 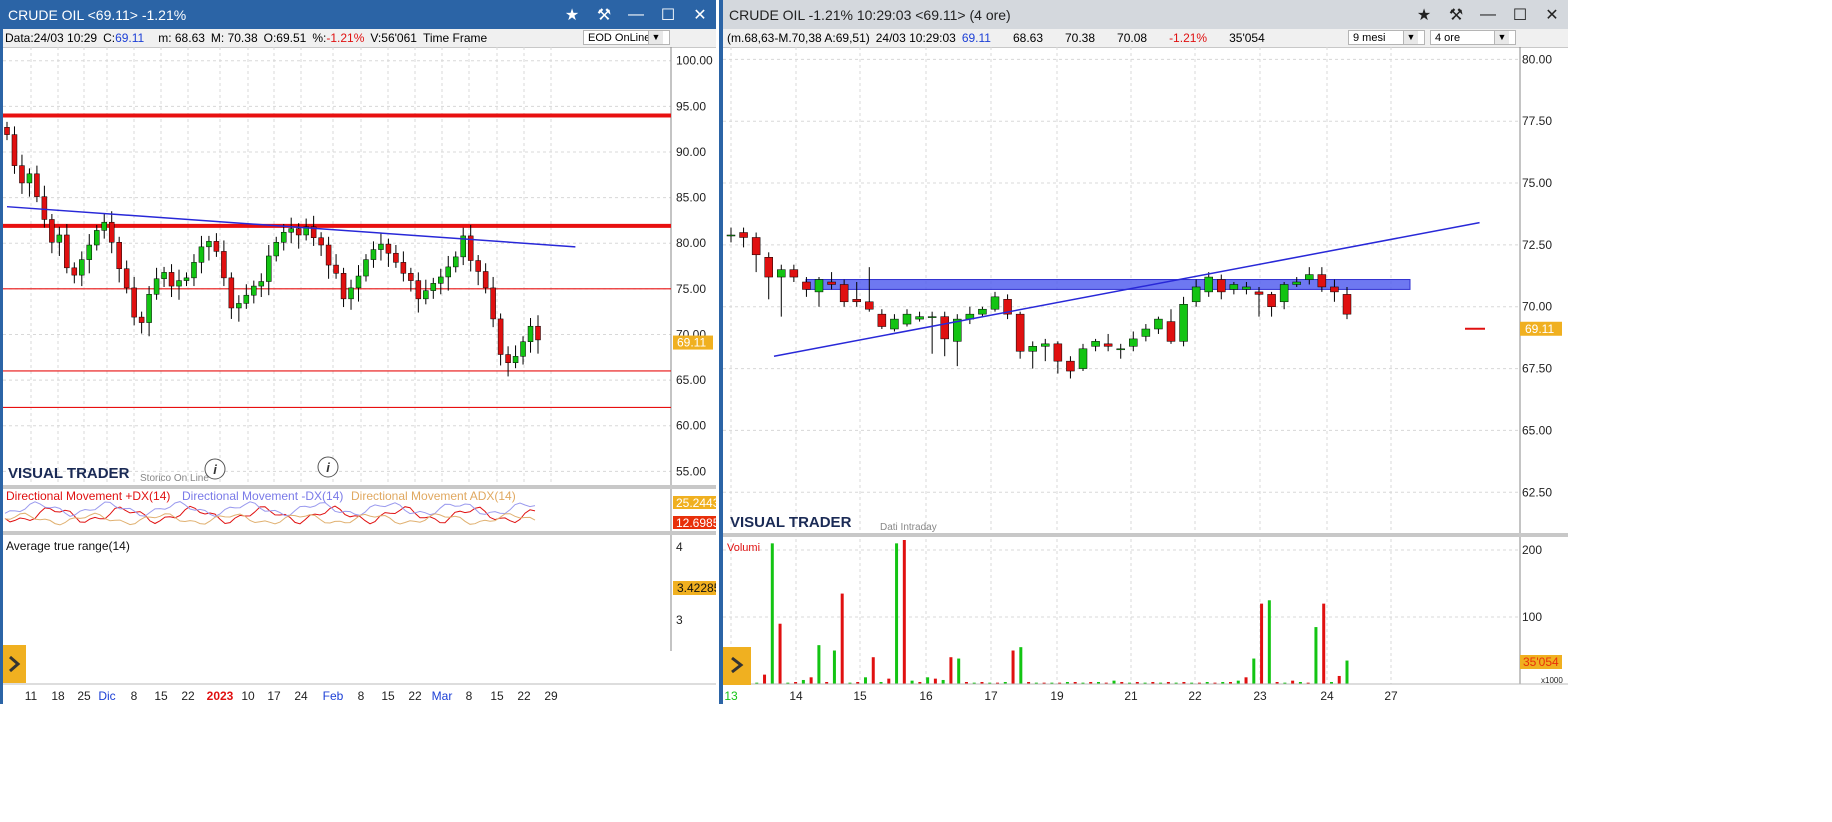 What do you see at coordinates (1132, 38) in the screenshot?
I see `info-v3: 70.08` at bounding box center [1132, 38].